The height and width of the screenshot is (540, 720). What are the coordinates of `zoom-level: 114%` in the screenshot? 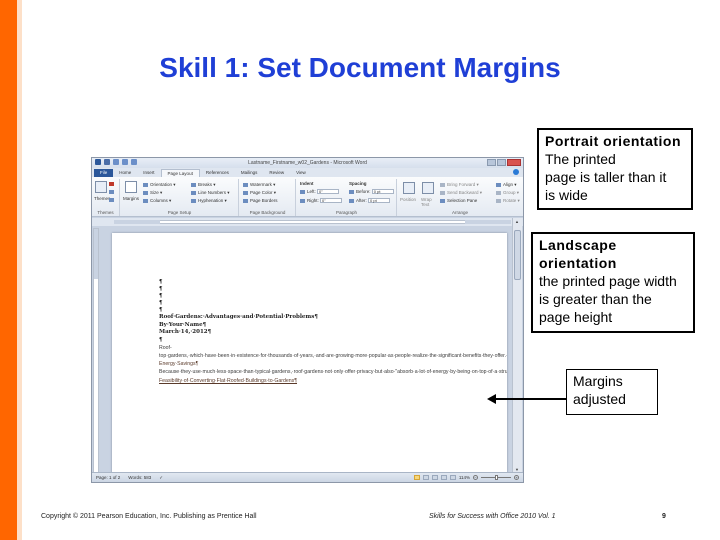 It's located at (464, 477).